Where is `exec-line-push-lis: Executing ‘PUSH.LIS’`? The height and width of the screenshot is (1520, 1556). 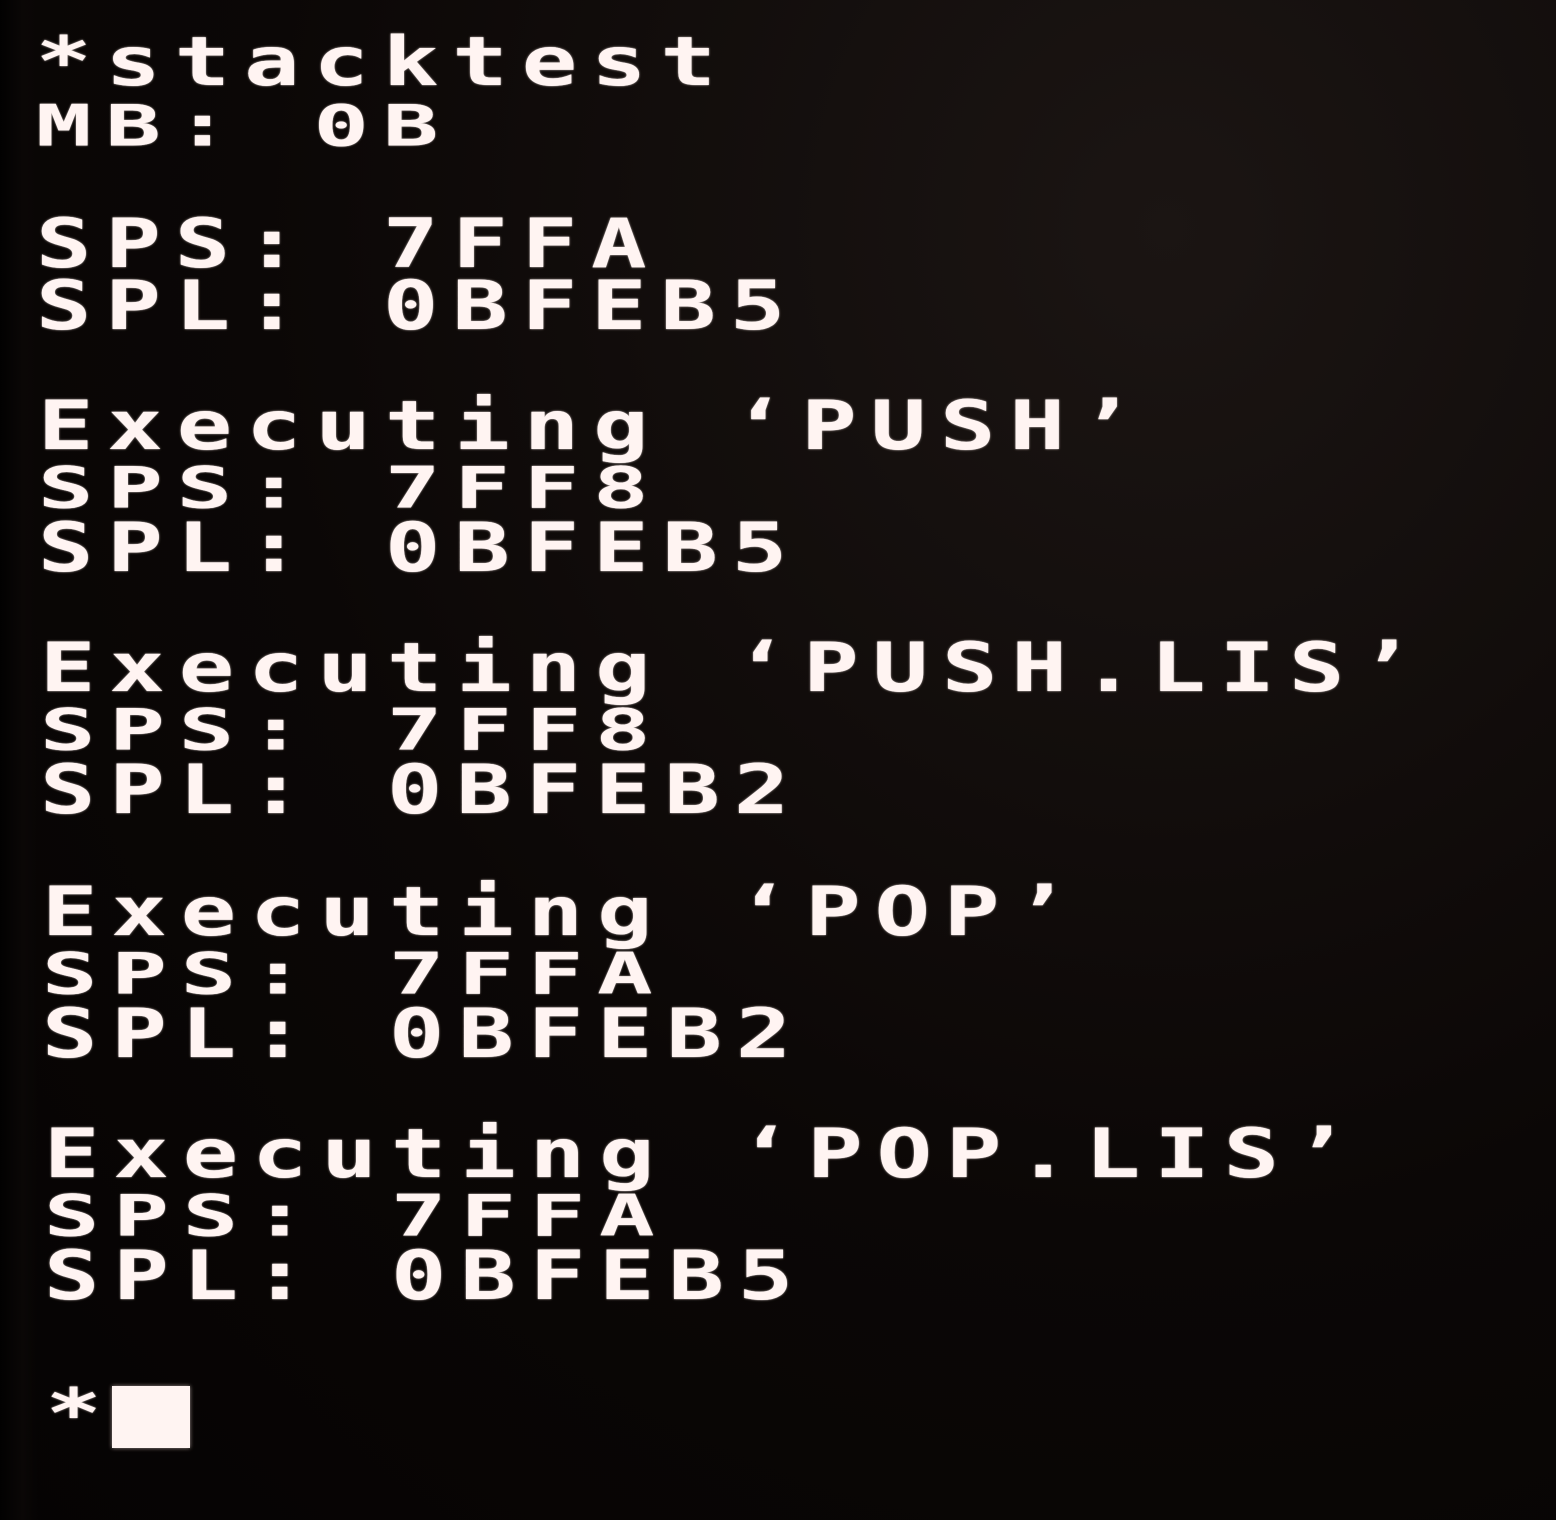 exec-line-push-lis: Executing ‘PUSH.LIS’ is located at coordinates (734, 668).